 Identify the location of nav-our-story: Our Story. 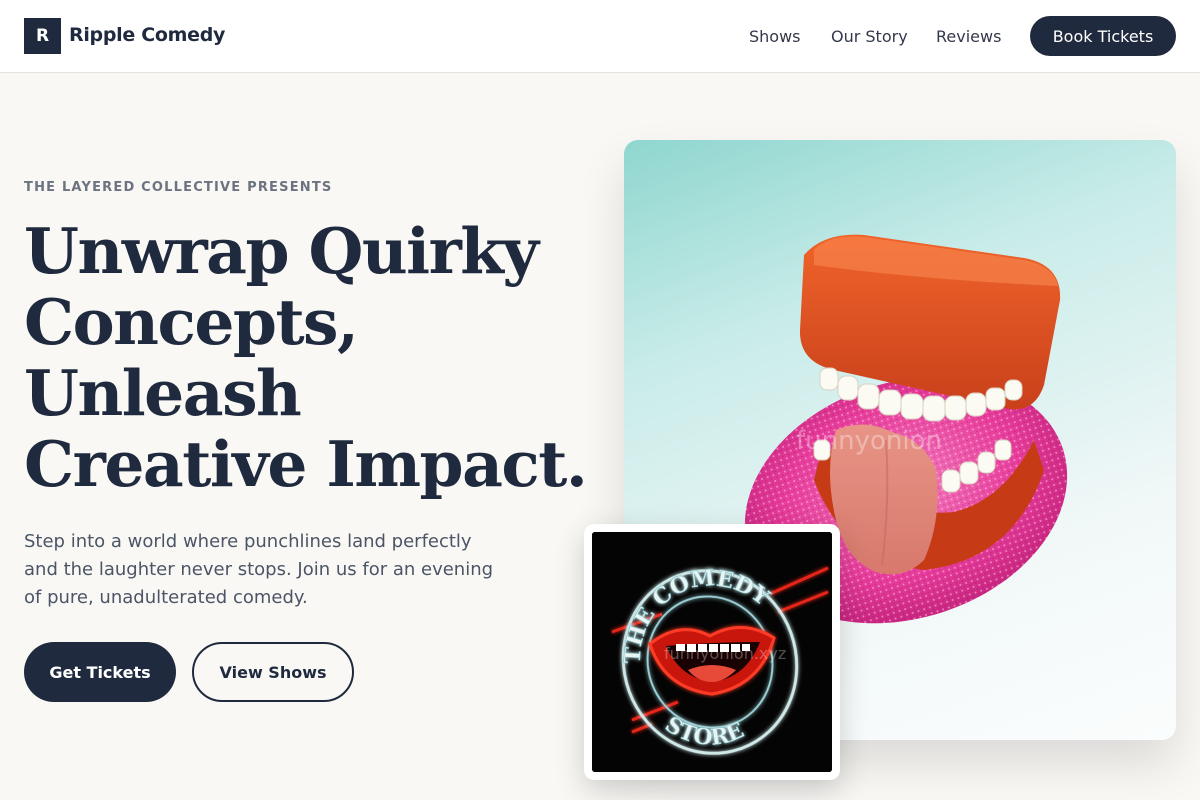
(869, 36).